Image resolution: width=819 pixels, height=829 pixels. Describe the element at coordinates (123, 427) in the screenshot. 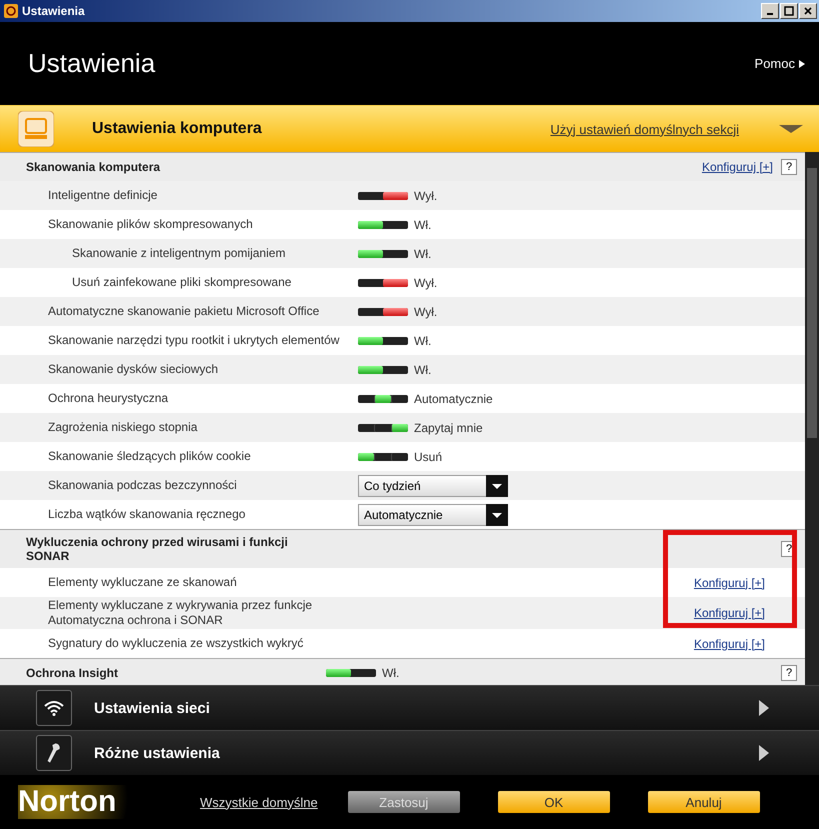

I see `setting-label: Zagrożenia niskiego stopnia` at that location.